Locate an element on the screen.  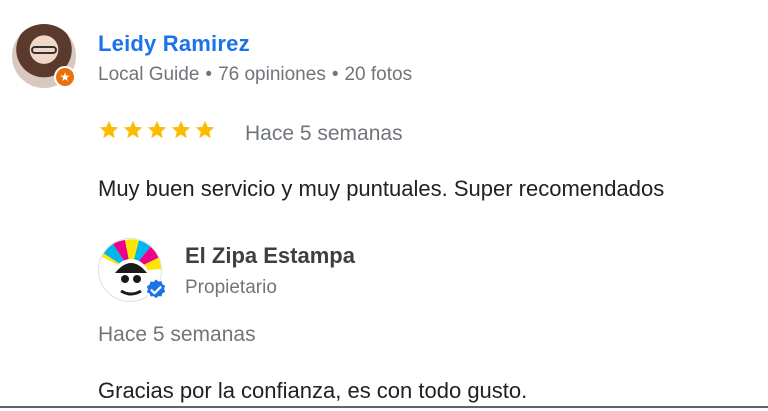
star-rating is located at coordinates (157, 130).